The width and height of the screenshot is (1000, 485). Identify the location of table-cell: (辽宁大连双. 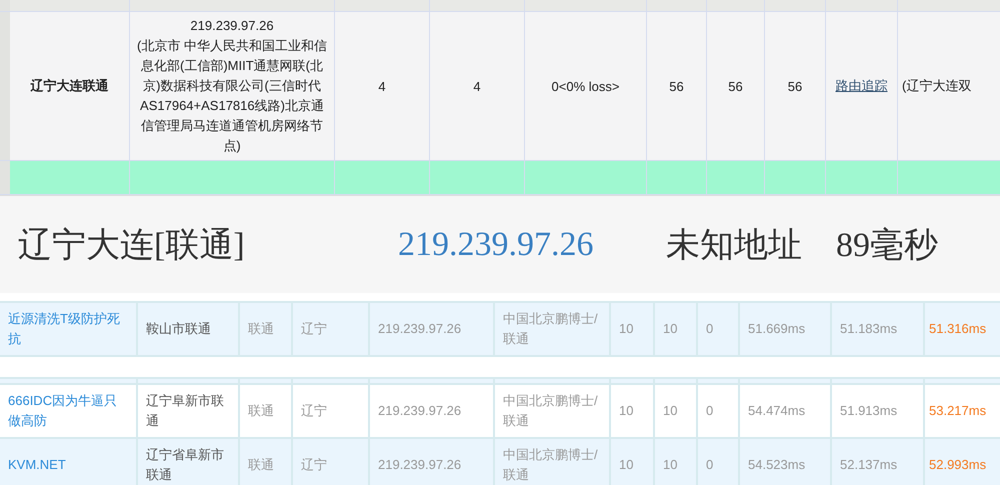
(937, 86).